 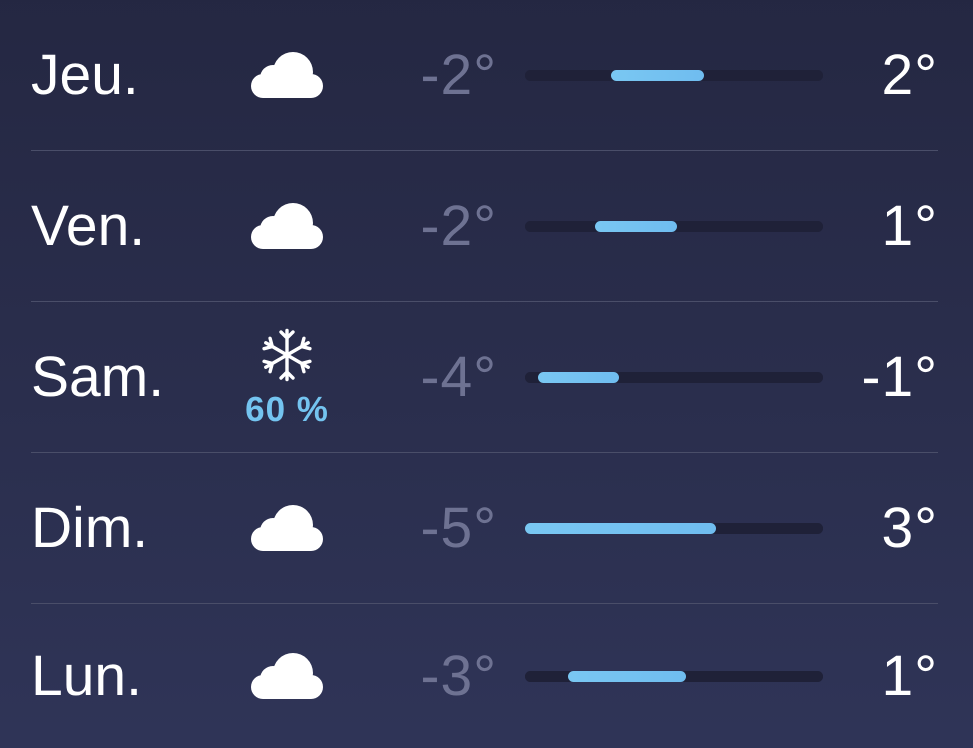 I want to click on precipitation-chance: 60 %, so click(x=287, y=409).